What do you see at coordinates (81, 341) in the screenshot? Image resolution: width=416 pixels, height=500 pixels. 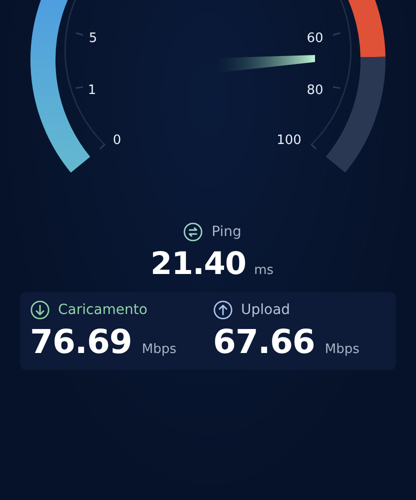 I see `speed-value: 76.69` at bounding box center [81, 341].